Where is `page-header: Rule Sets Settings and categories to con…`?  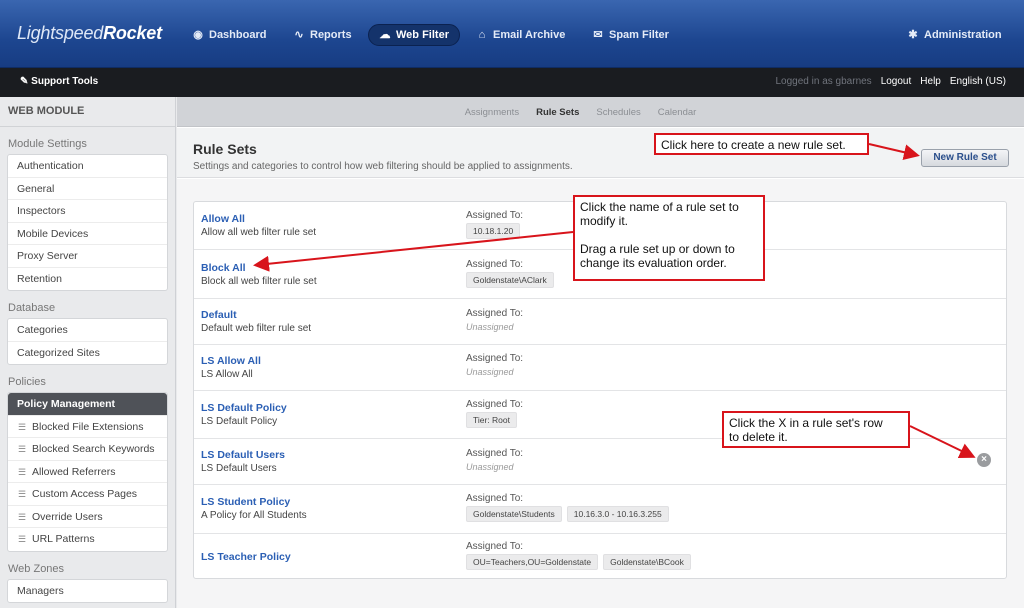 page-header: Rule Sets Settings and categories to con… is located at coordinates (600, 153).